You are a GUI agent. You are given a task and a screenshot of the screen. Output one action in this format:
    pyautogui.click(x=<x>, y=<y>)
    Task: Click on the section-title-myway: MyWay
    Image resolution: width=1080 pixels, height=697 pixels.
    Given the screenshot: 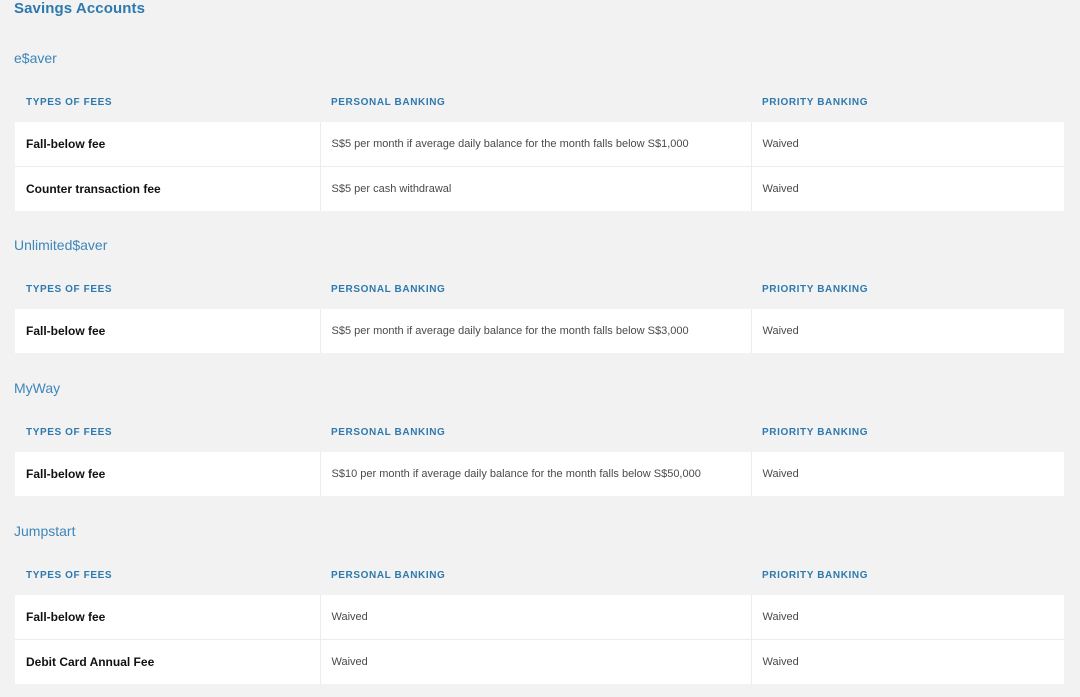 What is the action you would take?
    pyautogui.click(x=37, y=388)
    